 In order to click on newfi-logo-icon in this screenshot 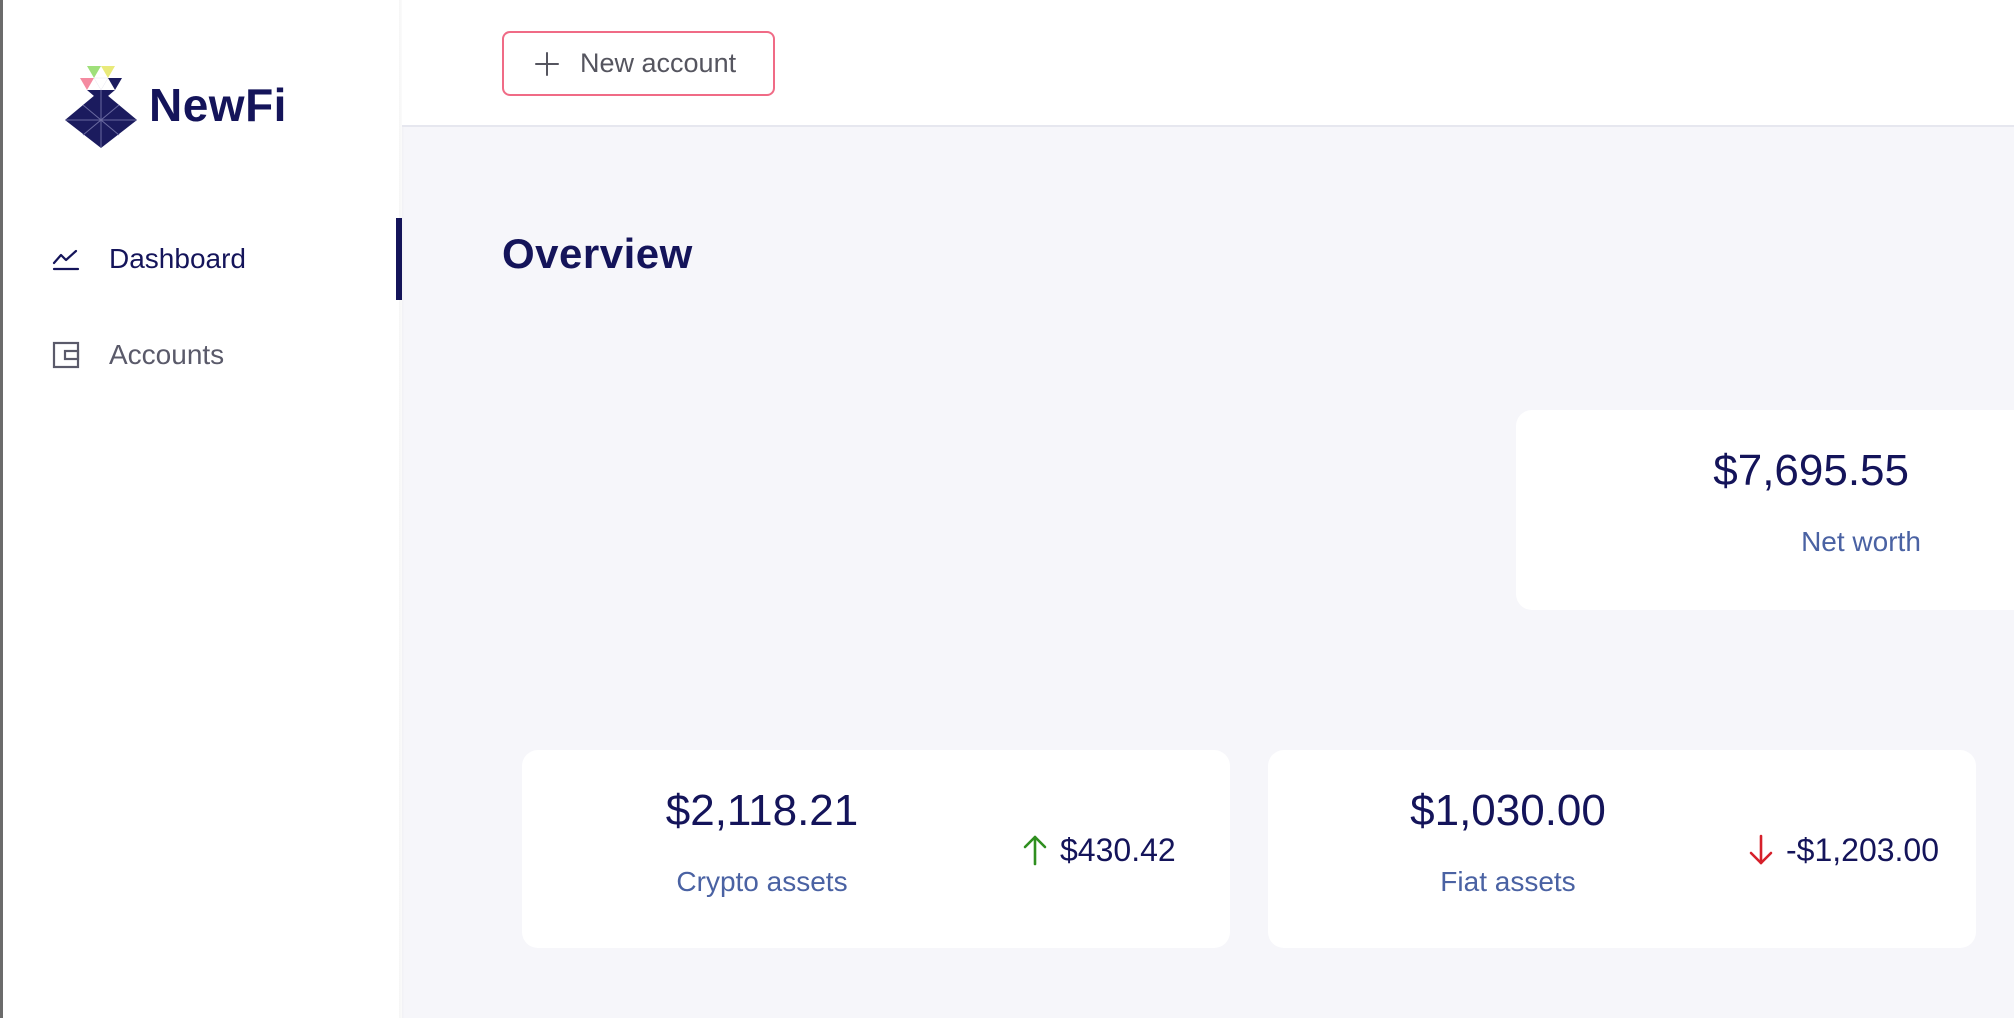, I will do `click(101, 107)`.